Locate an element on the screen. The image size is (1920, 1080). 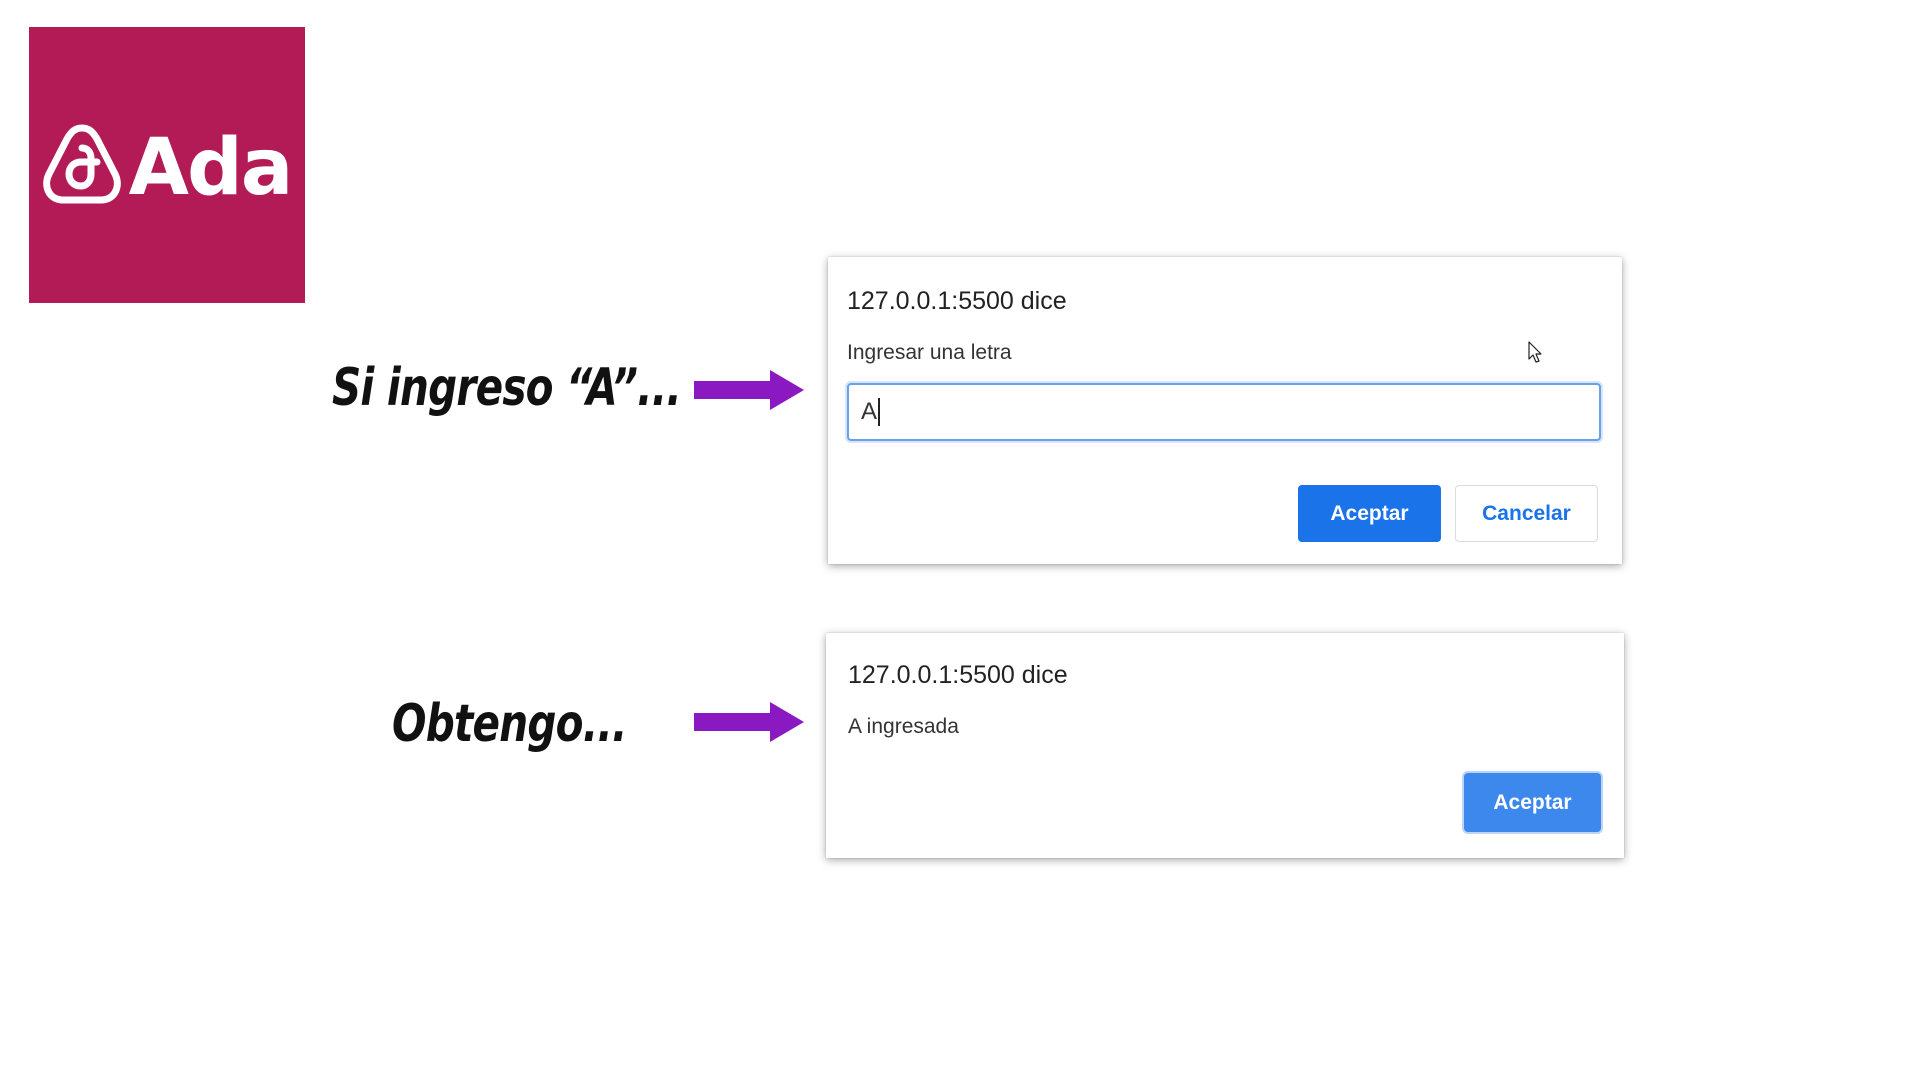
prompt-dialog-title: 127.0.0.1:5500 dice is located at coordinates (957, 301).